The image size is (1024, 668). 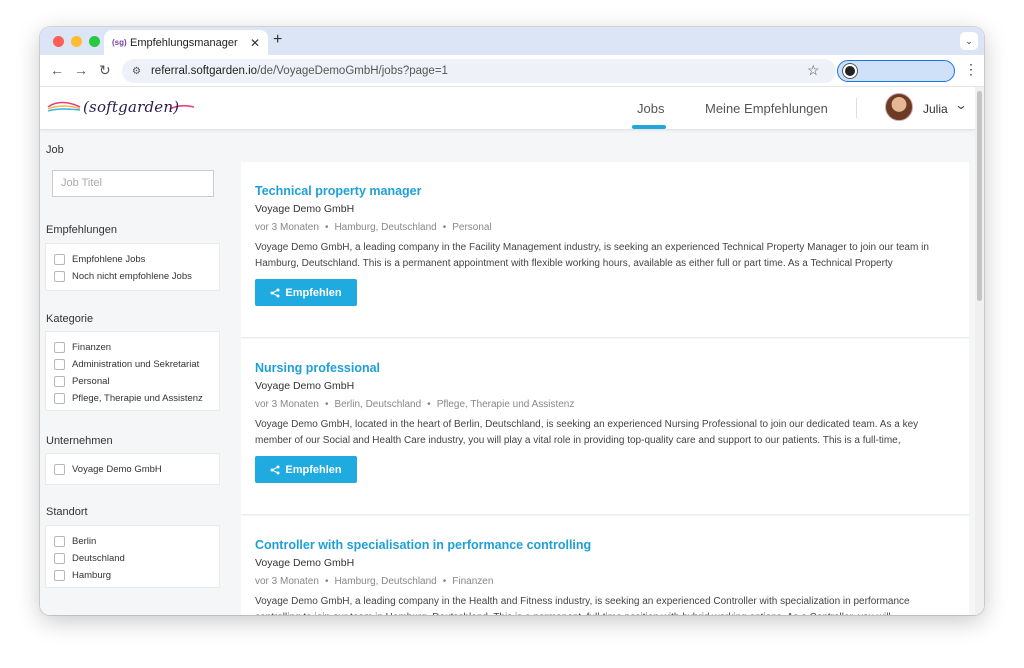 I want to click on filter-box-standort: Berlin Deutschland Hamburg, so click(x=132, y=556).